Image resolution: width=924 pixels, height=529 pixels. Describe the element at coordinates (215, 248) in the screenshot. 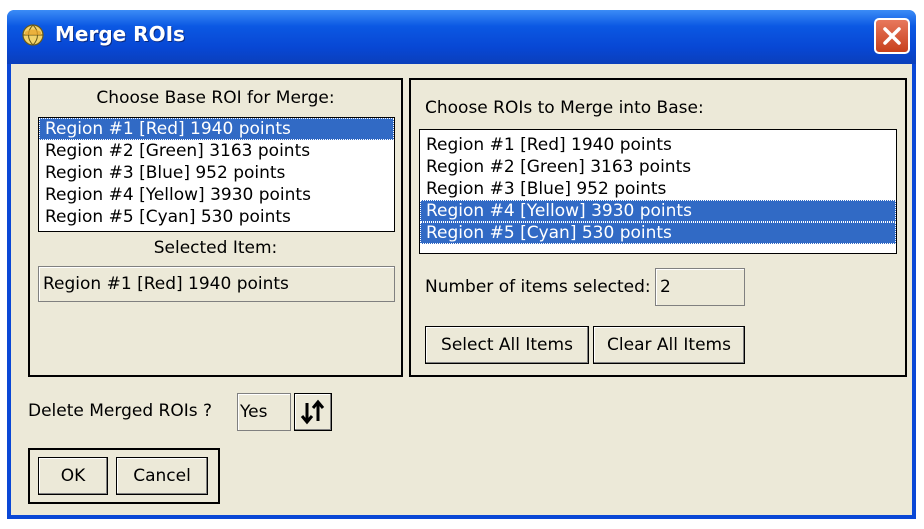

I see `selected-item-caption: Selected Item:` at that location.